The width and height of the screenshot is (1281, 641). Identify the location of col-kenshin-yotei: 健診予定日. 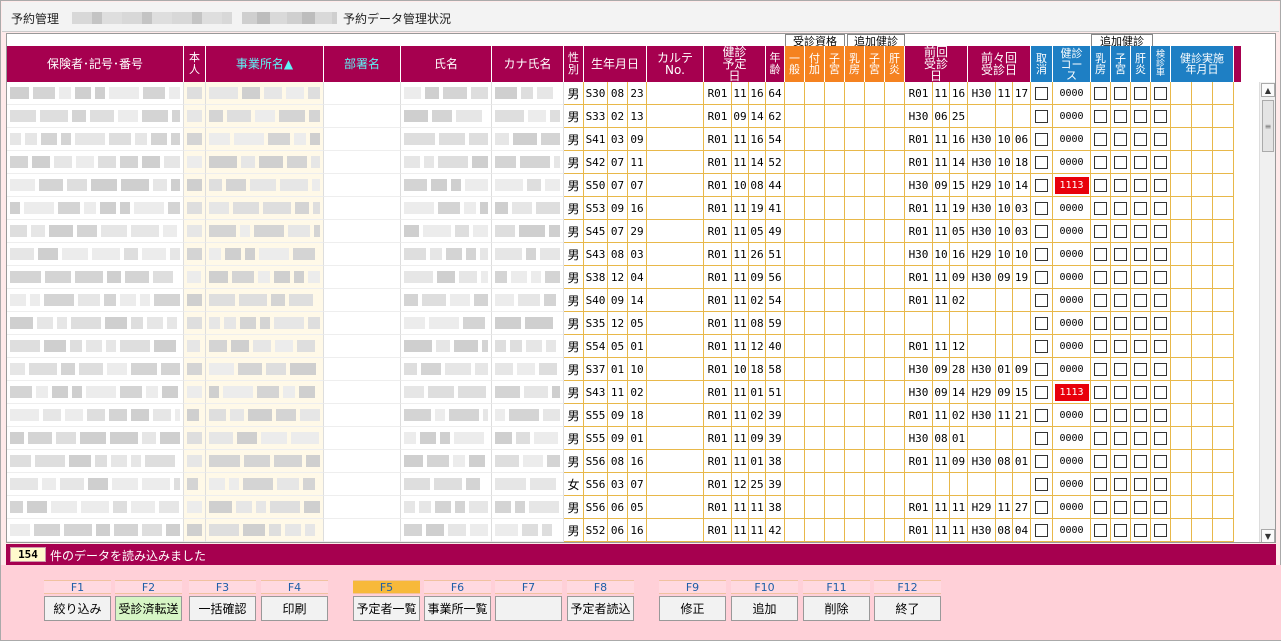
(735, 64).